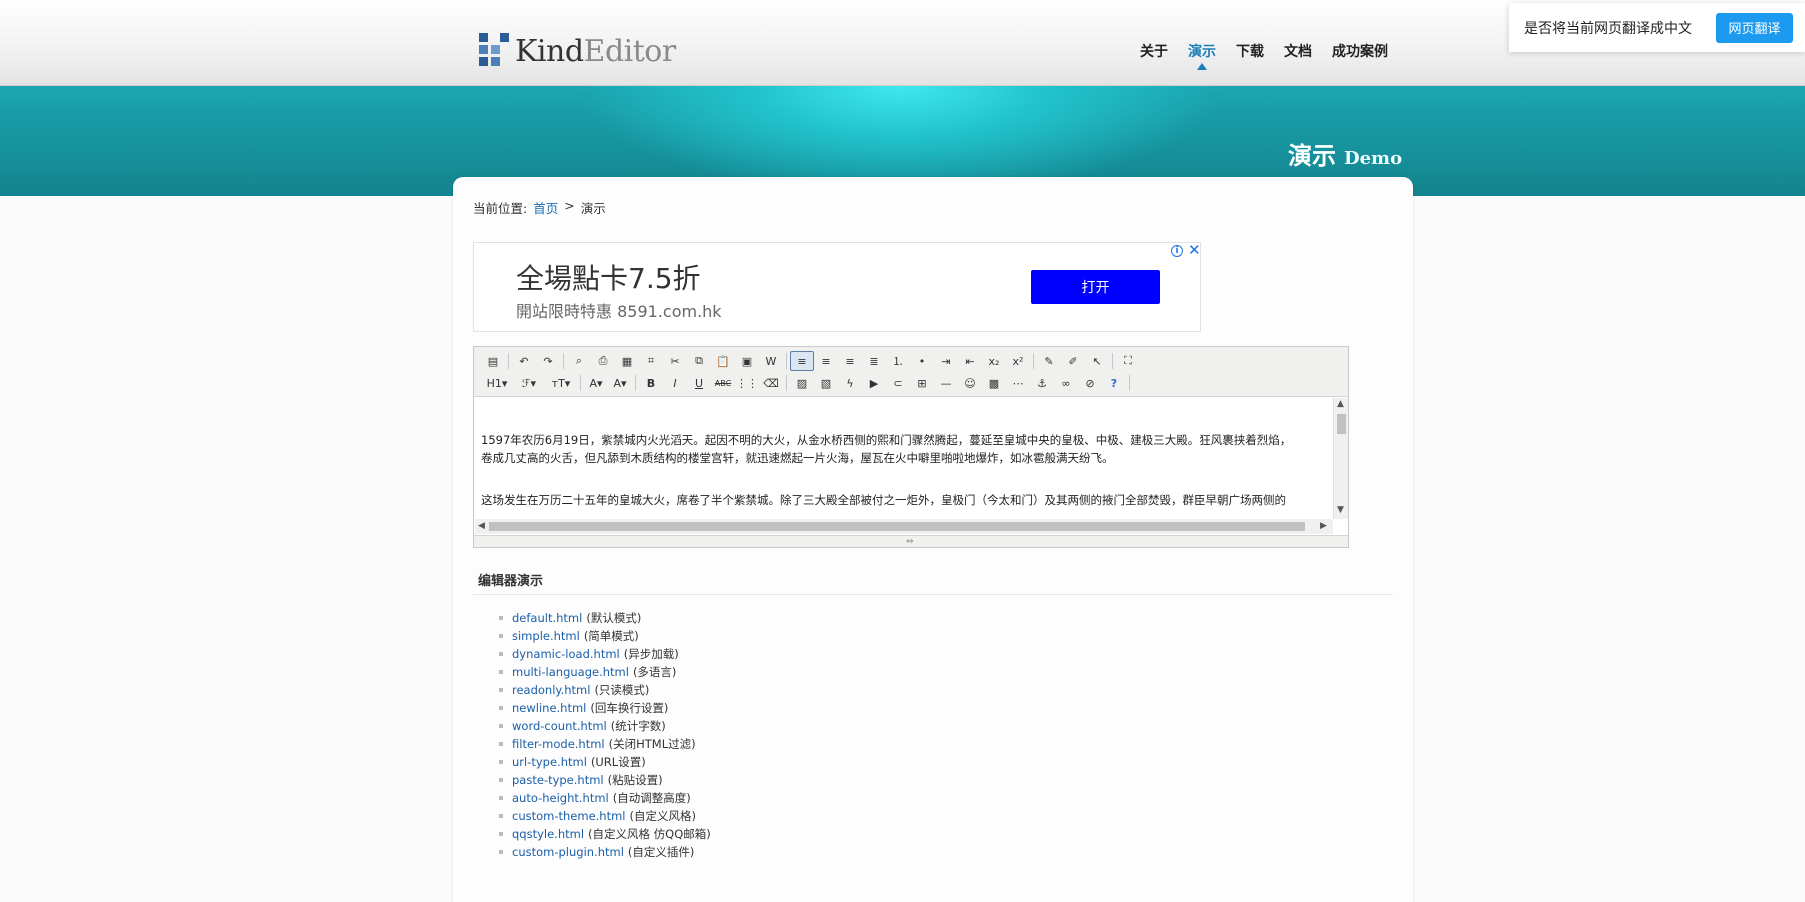 This screenshot has width=1805, height=902. Describe the element at coordinates (898, 383) in the screenshot. I see `insertfile-icon: ⊂` at that location.